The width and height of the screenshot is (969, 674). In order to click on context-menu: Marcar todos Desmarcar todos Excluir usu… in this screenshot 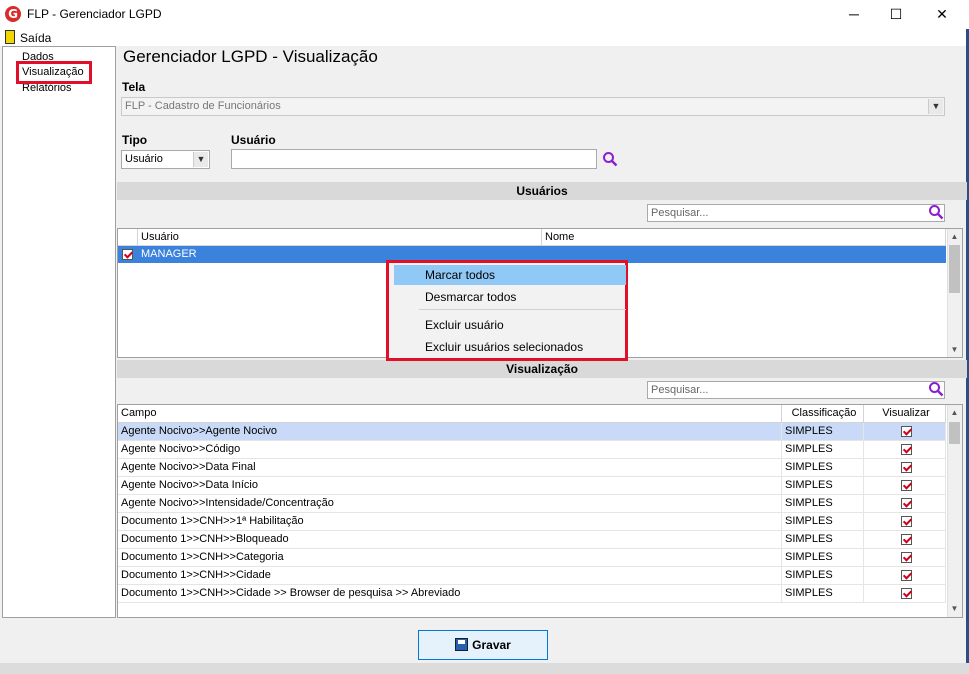, I will do `click(507, 310)`.